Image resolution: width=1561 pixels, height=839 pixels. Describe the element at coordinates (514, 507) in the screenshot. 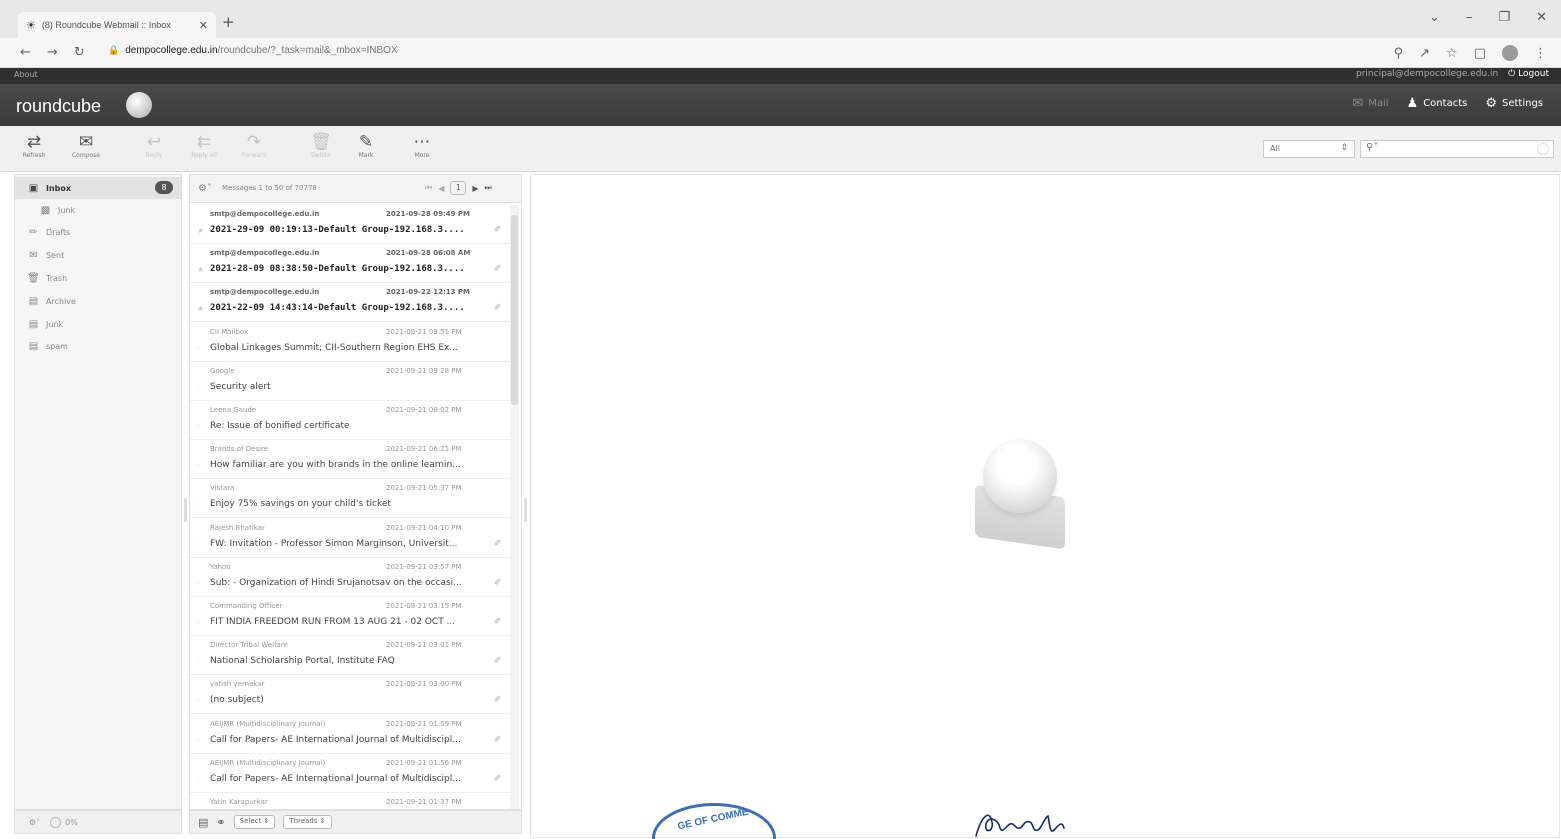

I see `message-list-scrollbar` at that location.